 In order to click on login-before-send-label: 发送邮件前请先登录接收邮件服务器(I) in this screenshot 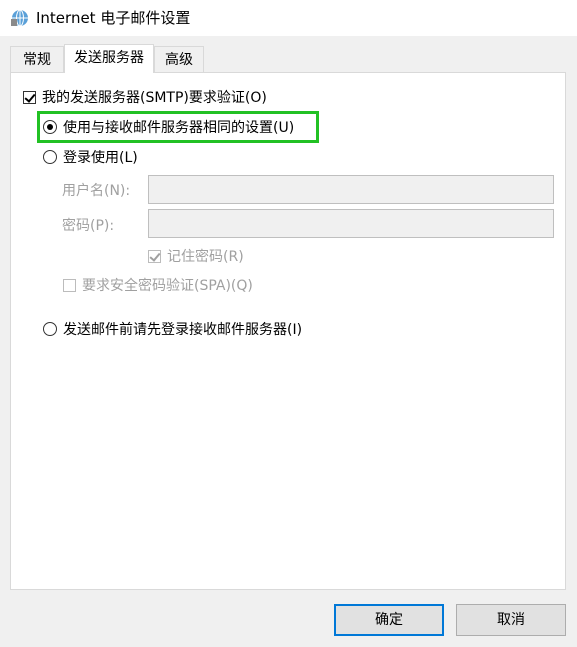, I will do `click(183, 330)`.